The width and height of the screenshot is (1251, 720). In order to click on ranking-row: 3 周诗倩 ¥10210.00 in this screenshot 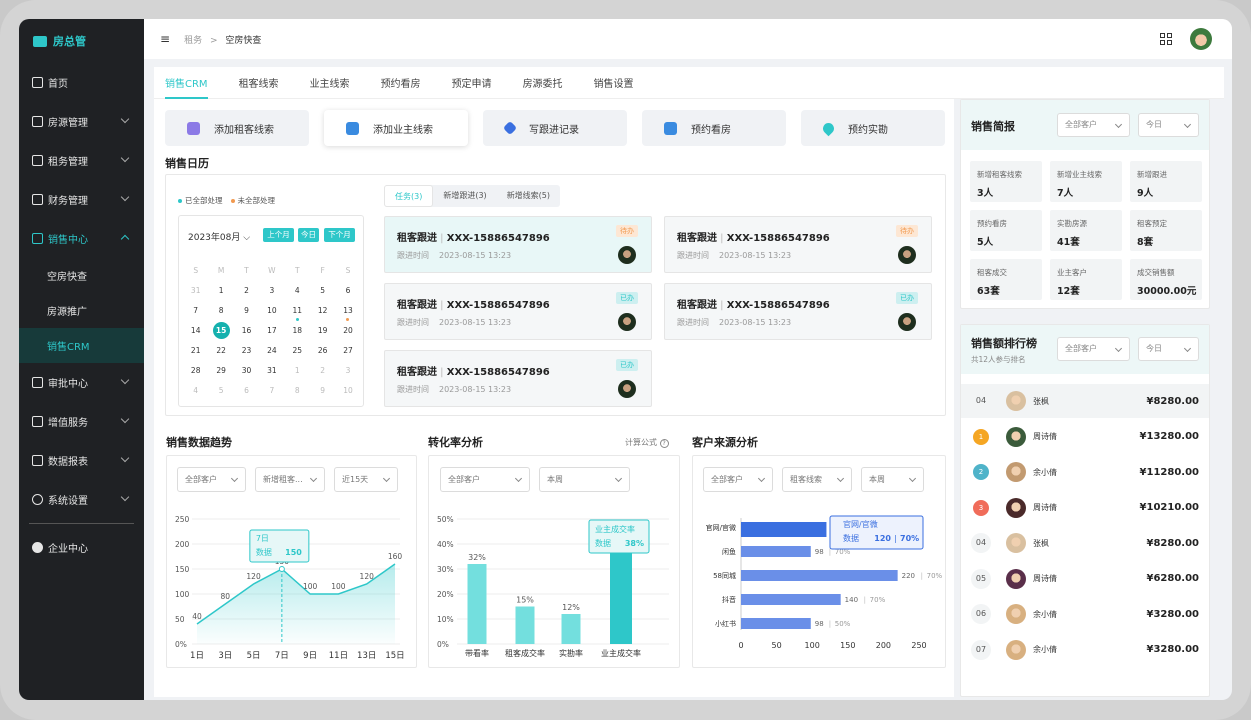, I will do `click(1085, 508)`.